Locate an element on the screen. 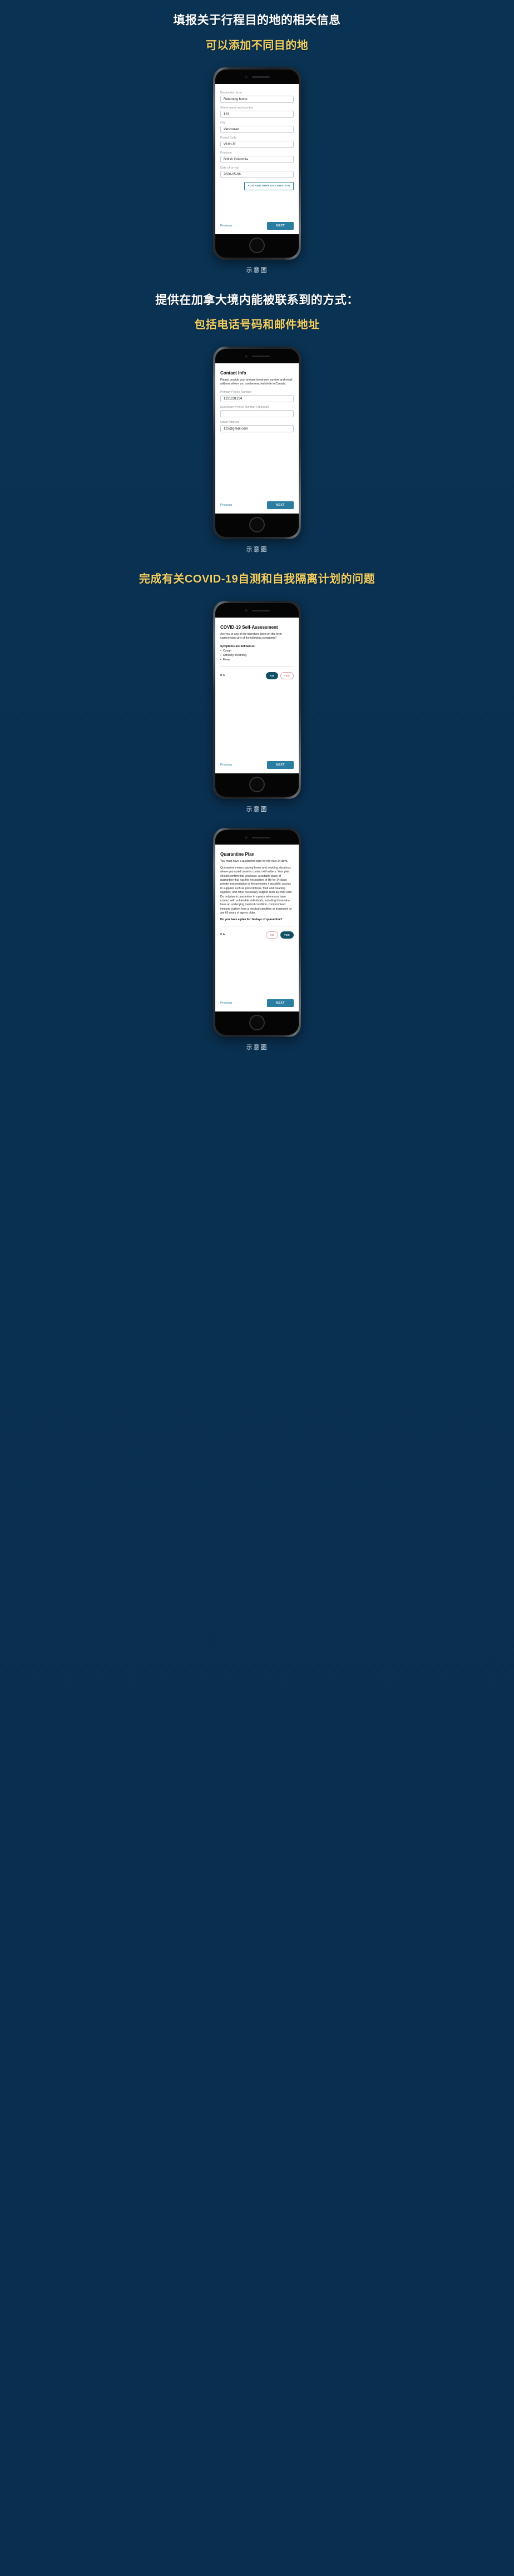 The height and width of the screenshot is (2576, 514). field-date-of-arrival: Date of arrival 2020-05-06 is located at coordinates (257, 172).